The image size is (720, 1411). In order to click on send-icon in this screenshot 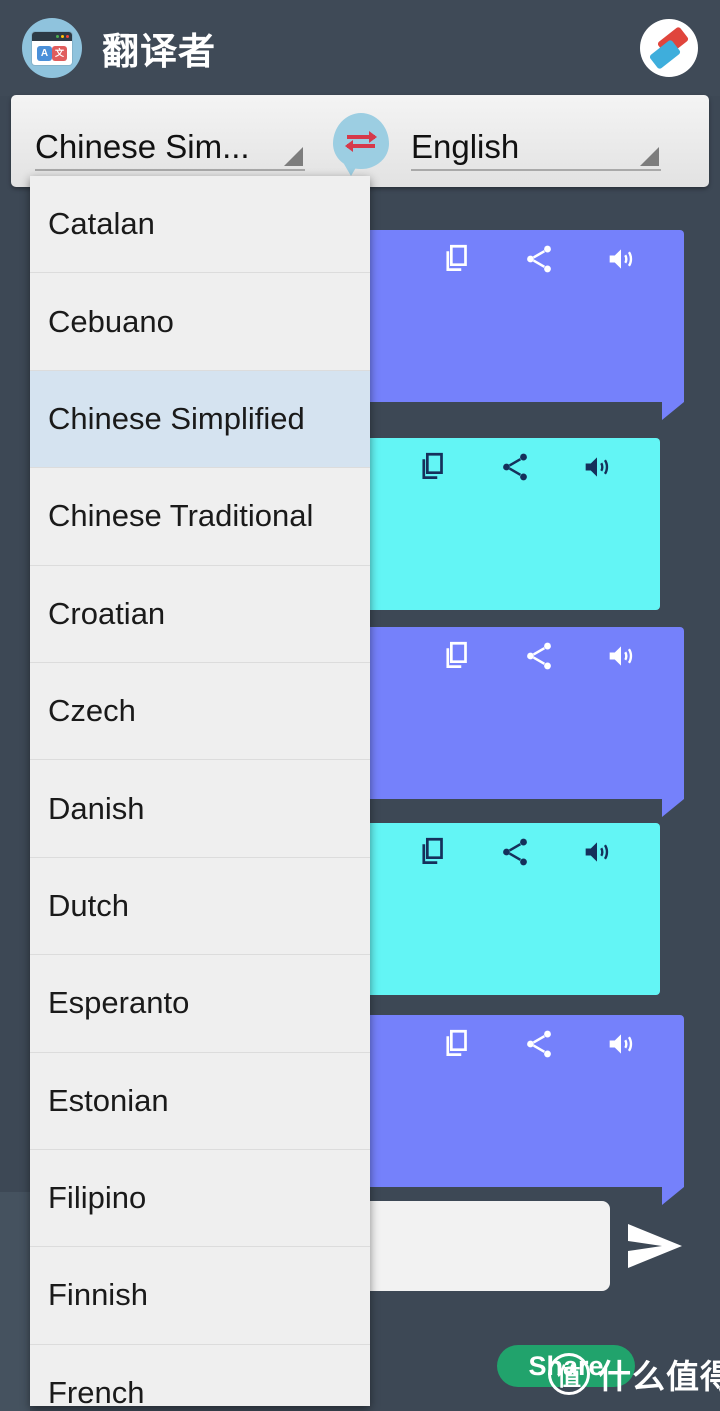, I will do `click(655, 1246)`.